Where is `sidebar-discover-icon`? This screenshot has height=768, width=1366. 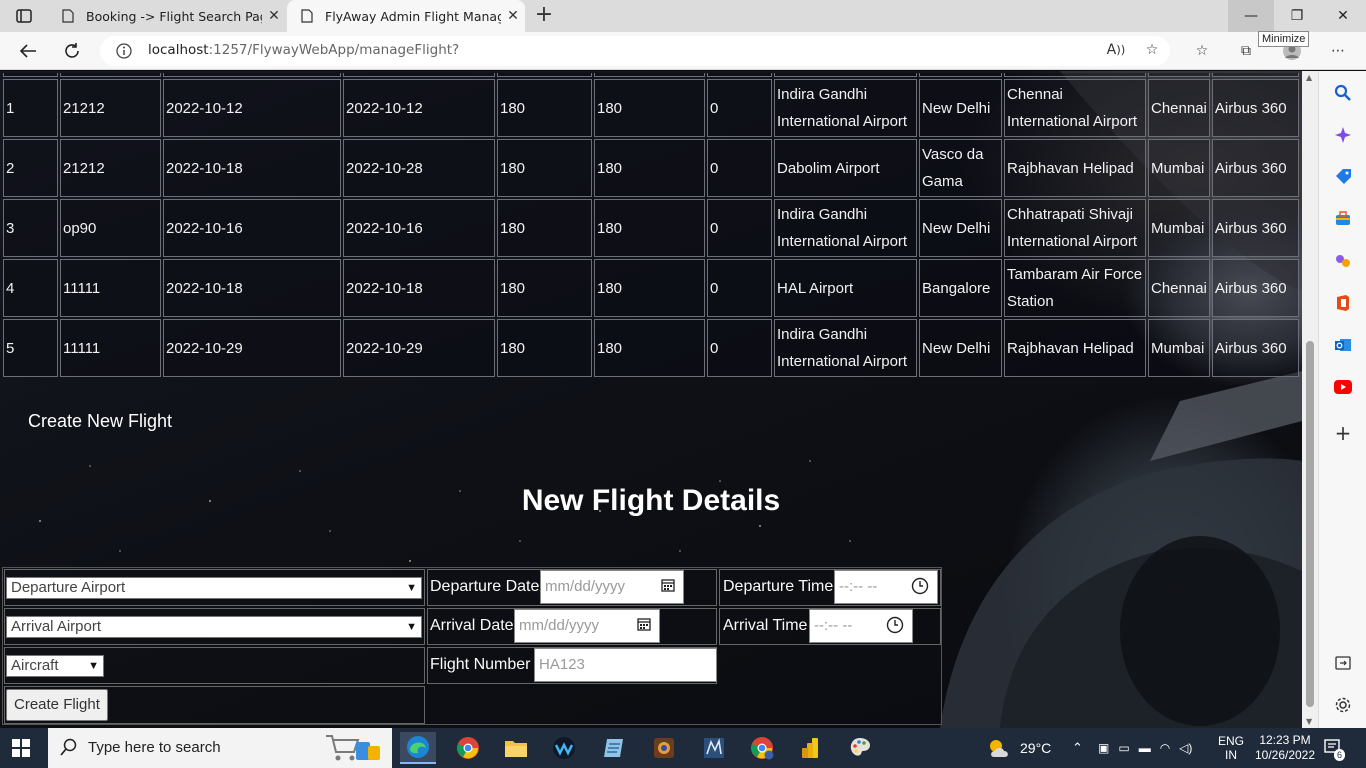
sidebar-discover-icon is located at coordinates (1343, 135).